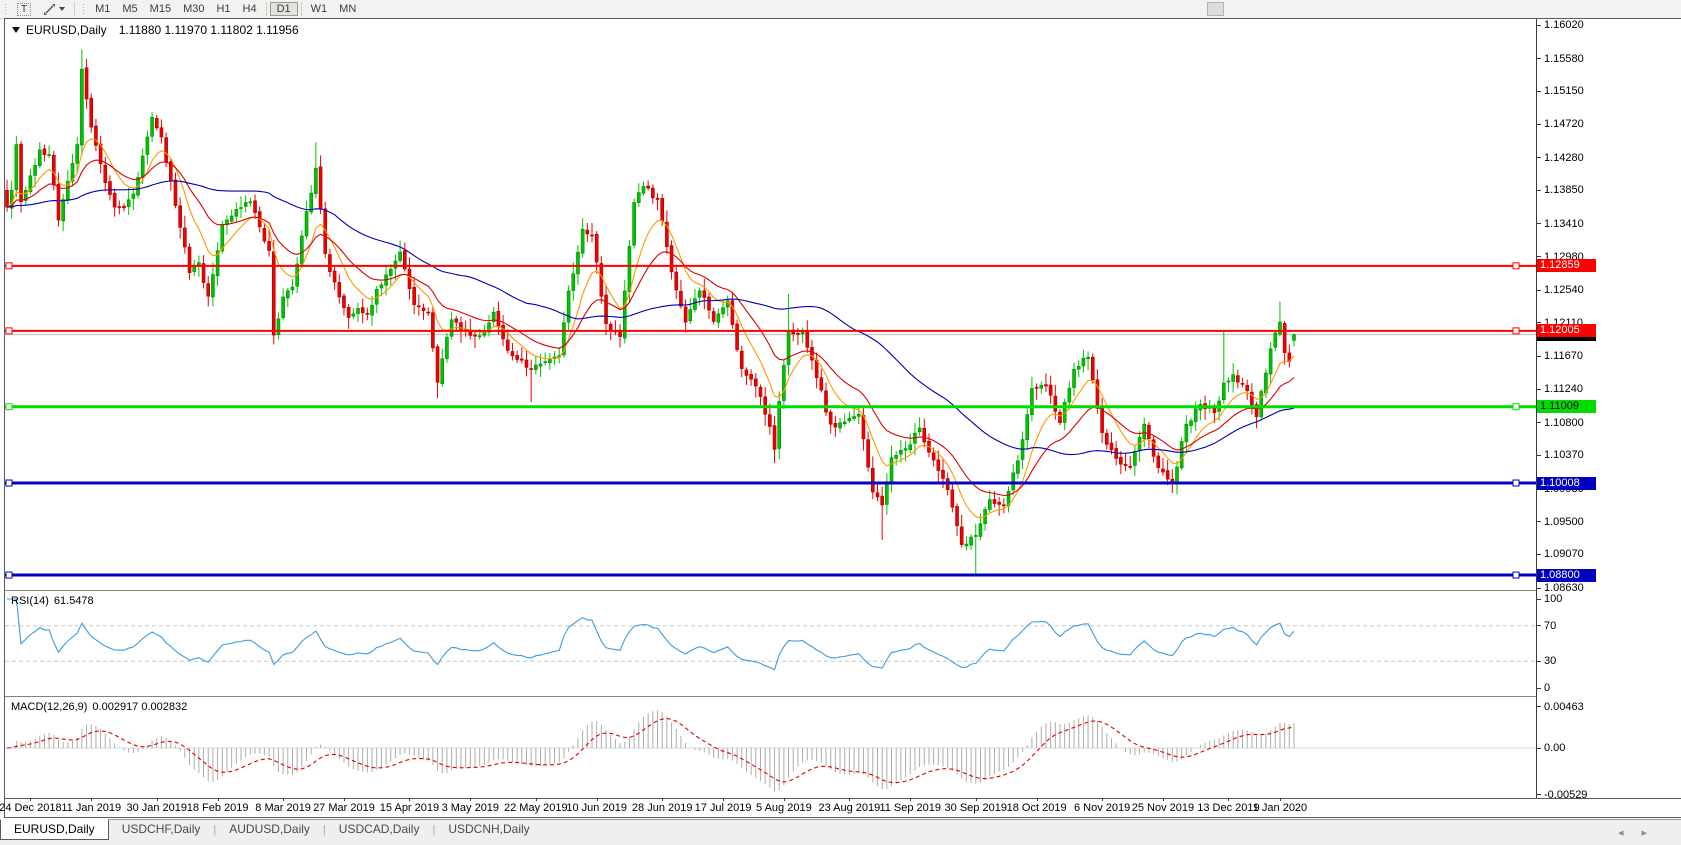 The height and width of the screenshot is (845, 1681). I want to click on macd-signal-line, so click(650, 750).